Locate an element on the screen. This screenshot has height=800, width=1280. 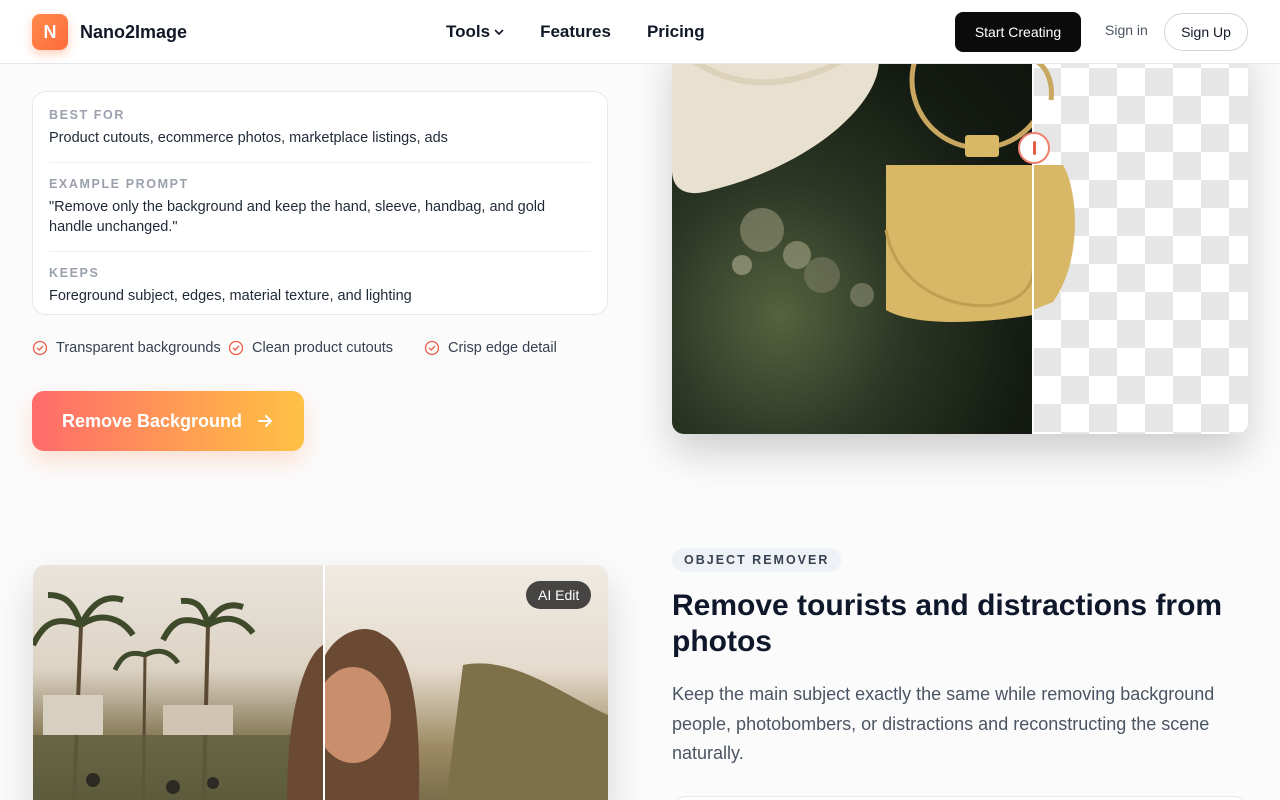
section-badge: OBJECT REMOVER is located at coordinates (757, 560).